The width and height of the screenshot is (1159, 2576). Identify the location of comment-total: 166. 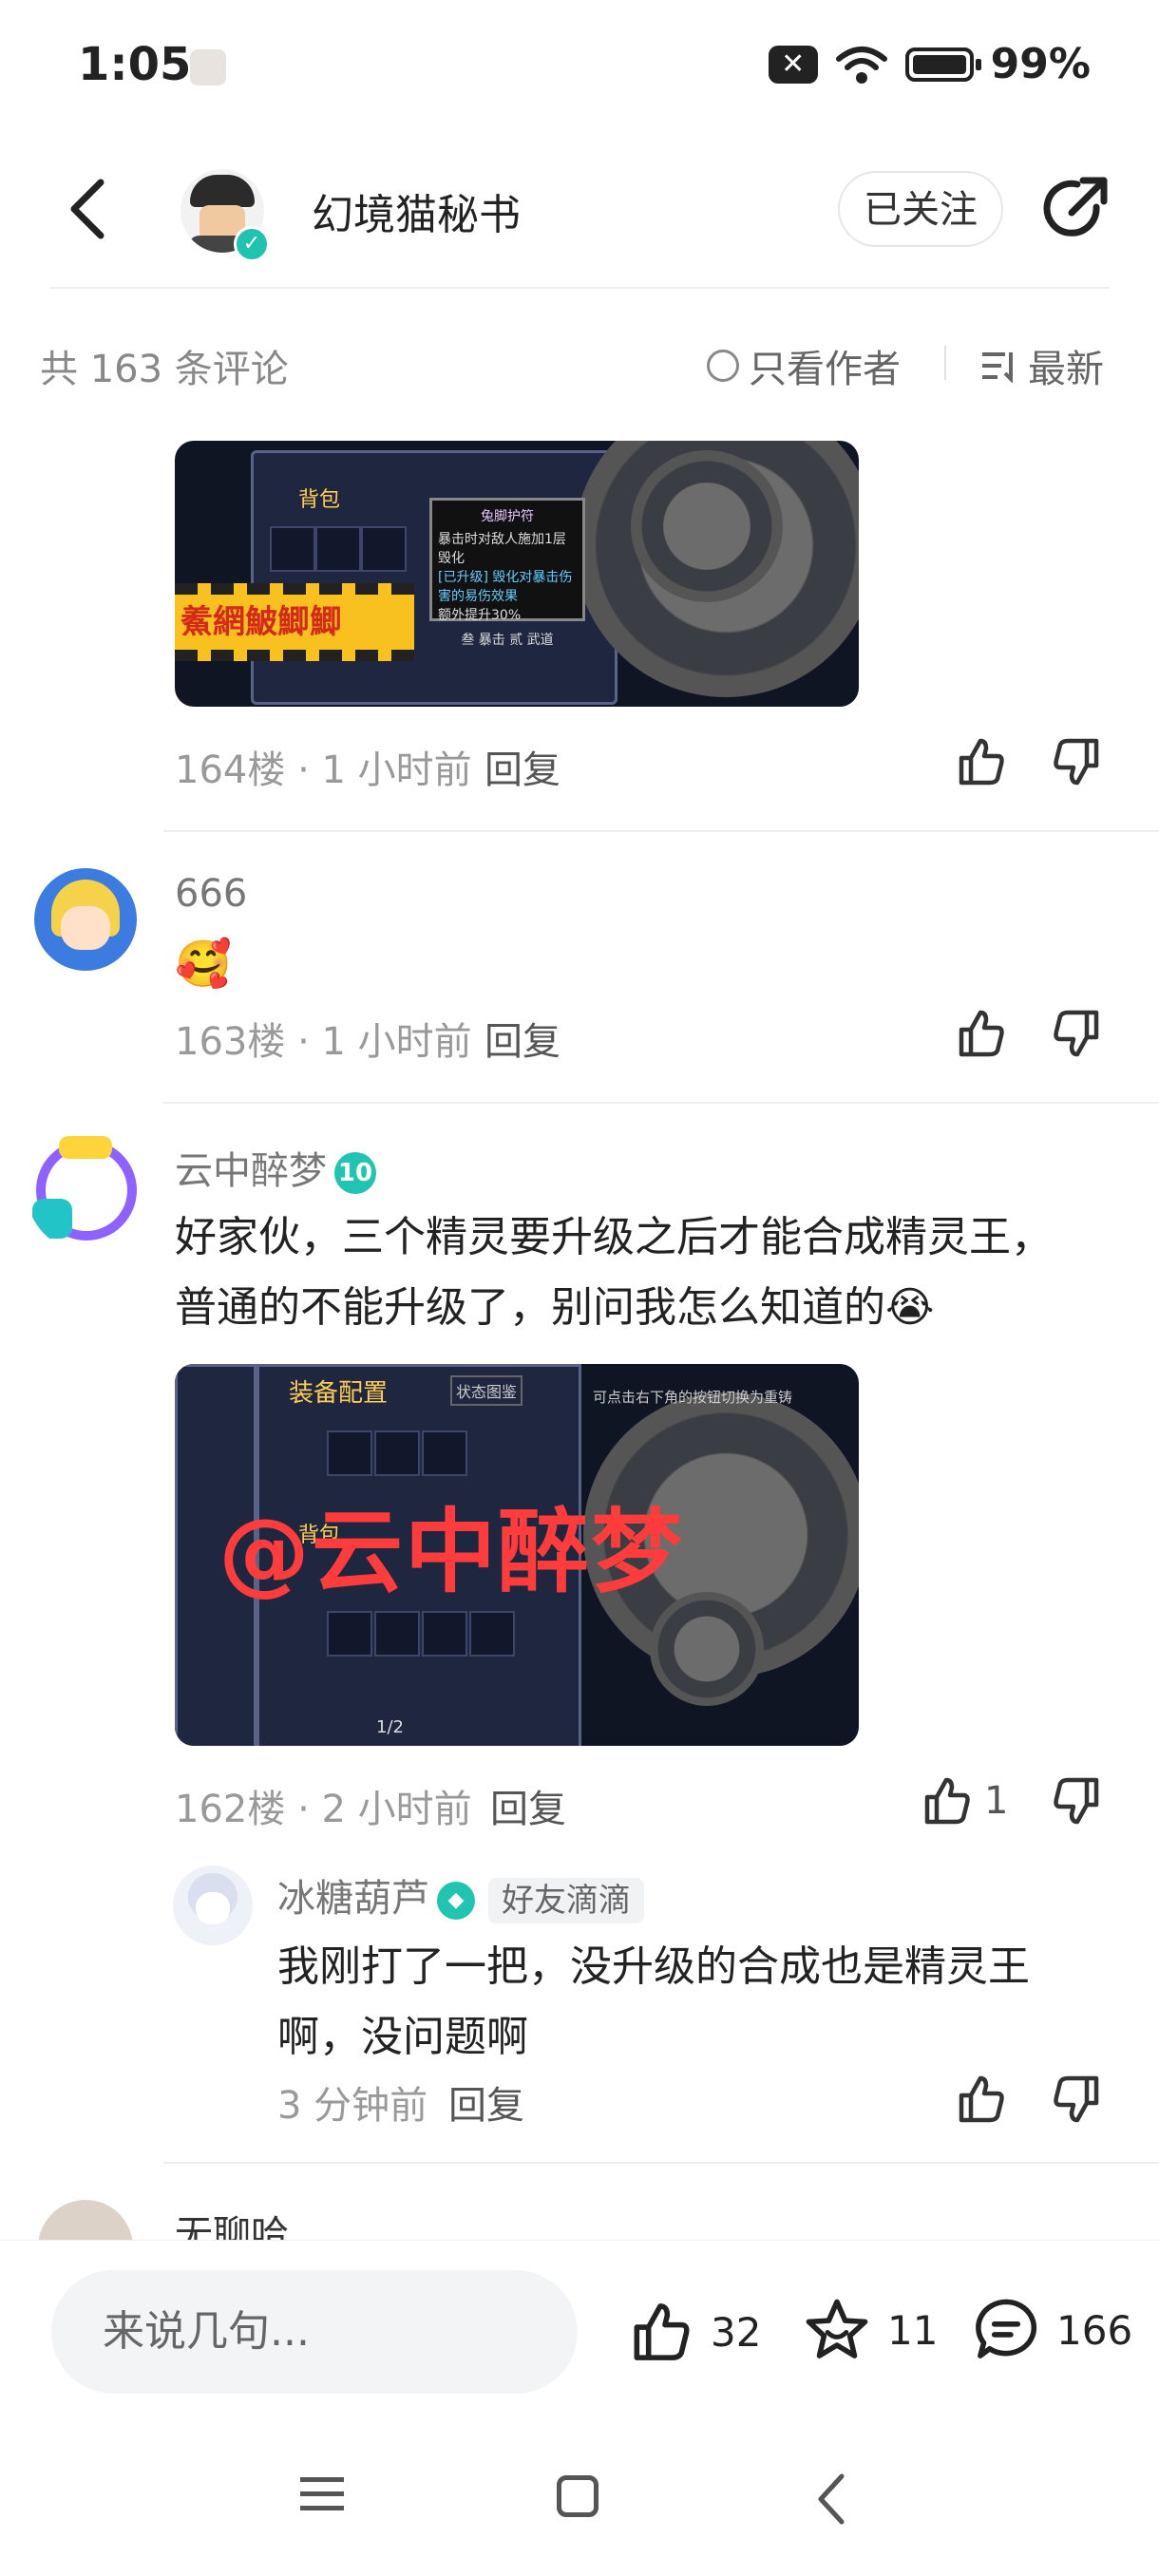
(1094, 2330).